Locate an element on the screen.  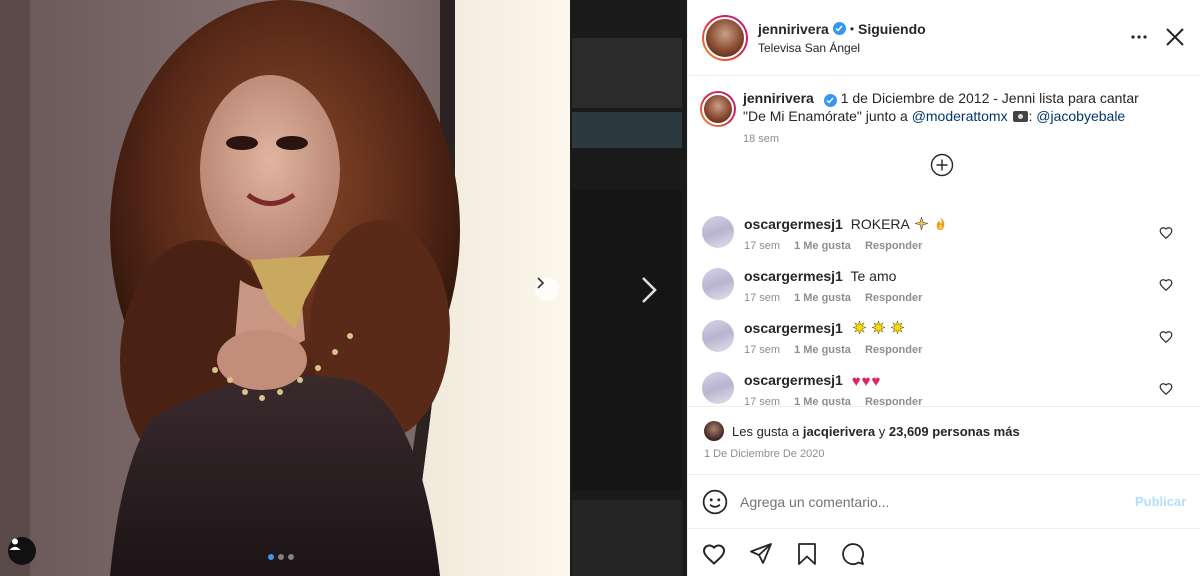
comment-button is located at coordinates (761, 554).